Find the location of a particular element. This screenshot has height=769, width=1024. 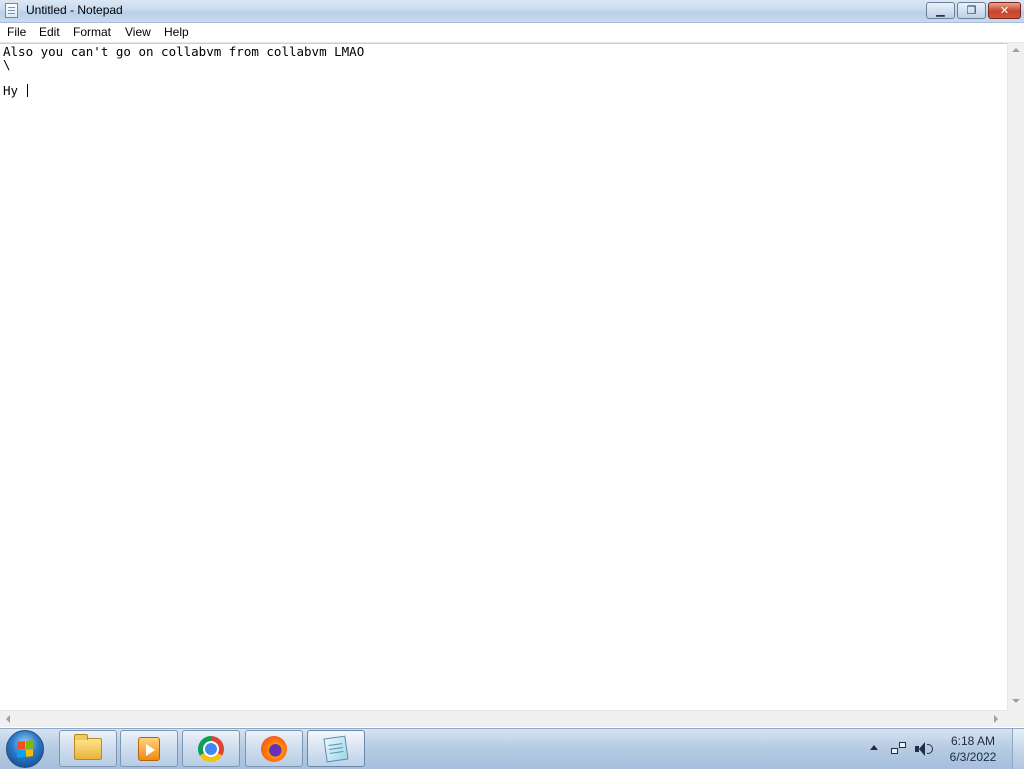

text-line: \ is located at coordinates (7, 64).